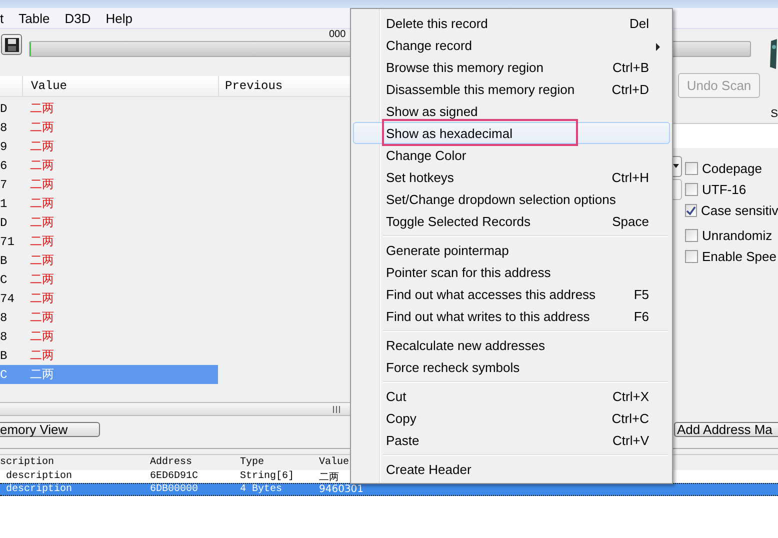  I want to click on address-cell-text: 1, so click(4, 203).